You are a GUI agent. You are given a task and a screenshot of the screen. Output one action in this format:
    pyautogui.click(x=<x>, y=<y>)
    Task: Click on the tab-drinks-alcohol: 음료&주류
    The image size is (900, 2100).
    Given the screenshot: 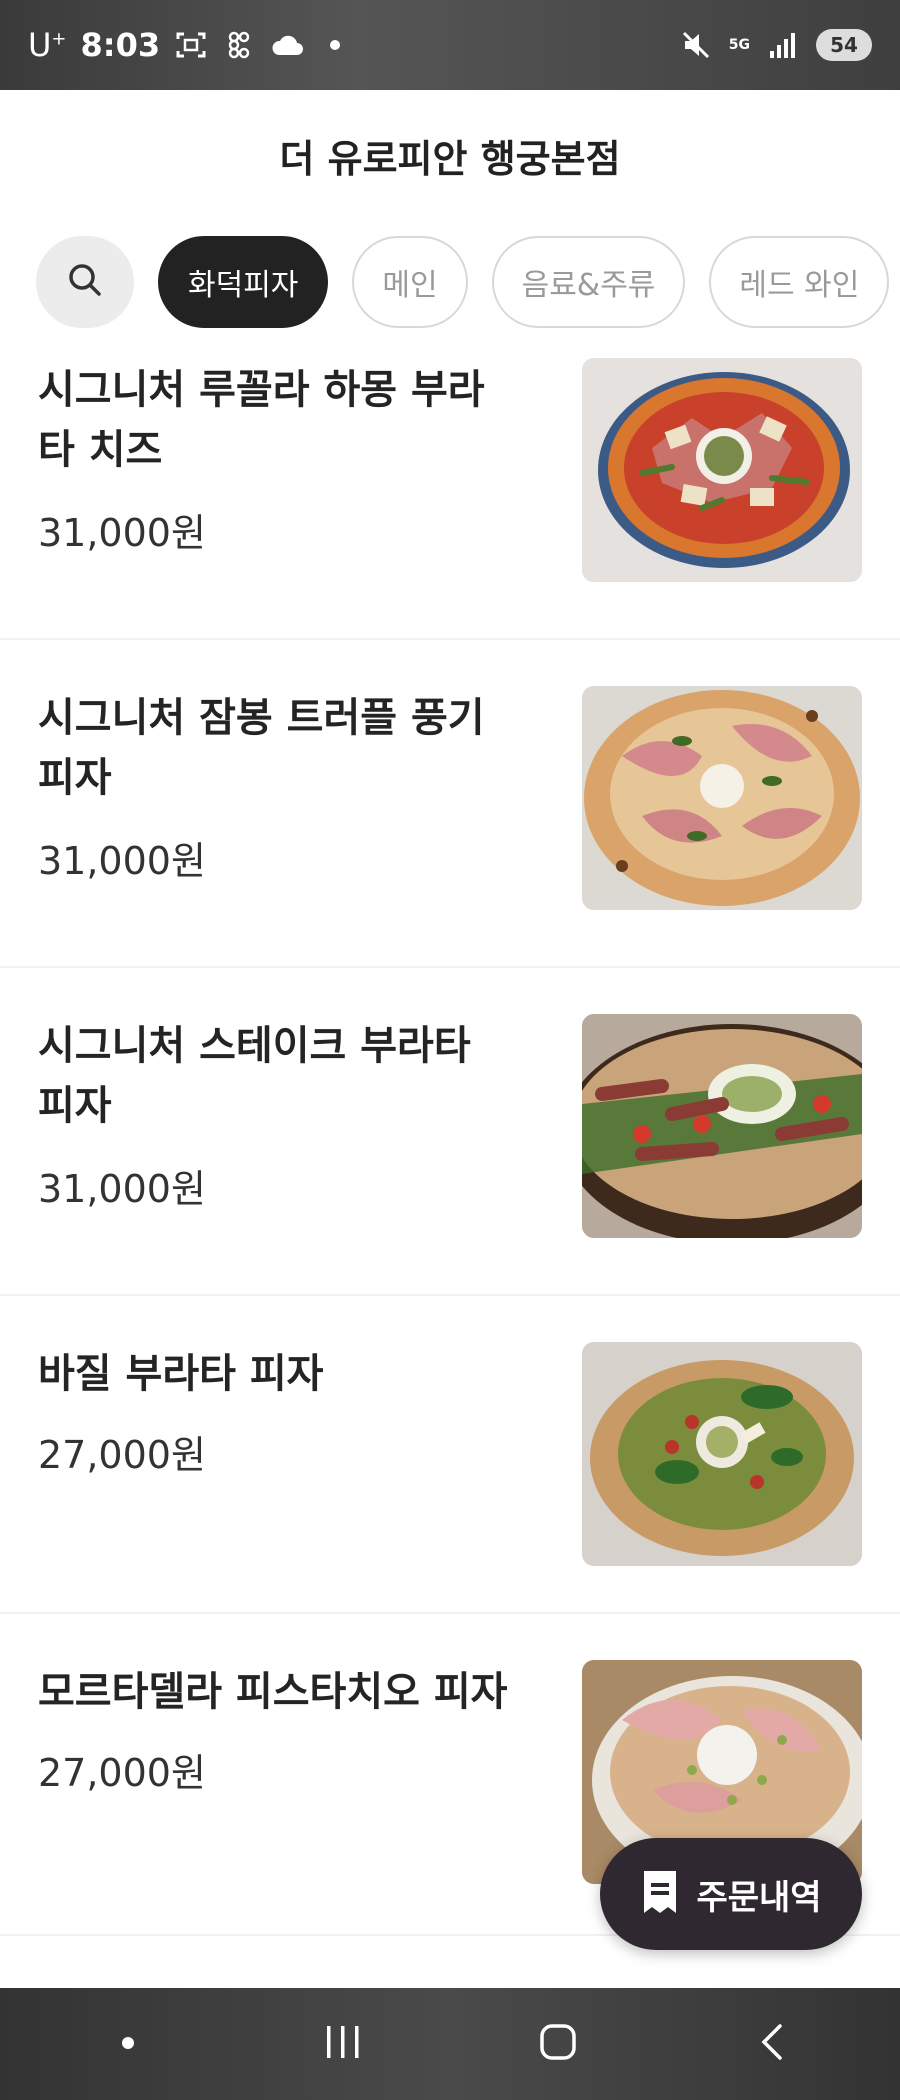 What is the action you would take?
    pyautogui.click(x=588, y=282)
    